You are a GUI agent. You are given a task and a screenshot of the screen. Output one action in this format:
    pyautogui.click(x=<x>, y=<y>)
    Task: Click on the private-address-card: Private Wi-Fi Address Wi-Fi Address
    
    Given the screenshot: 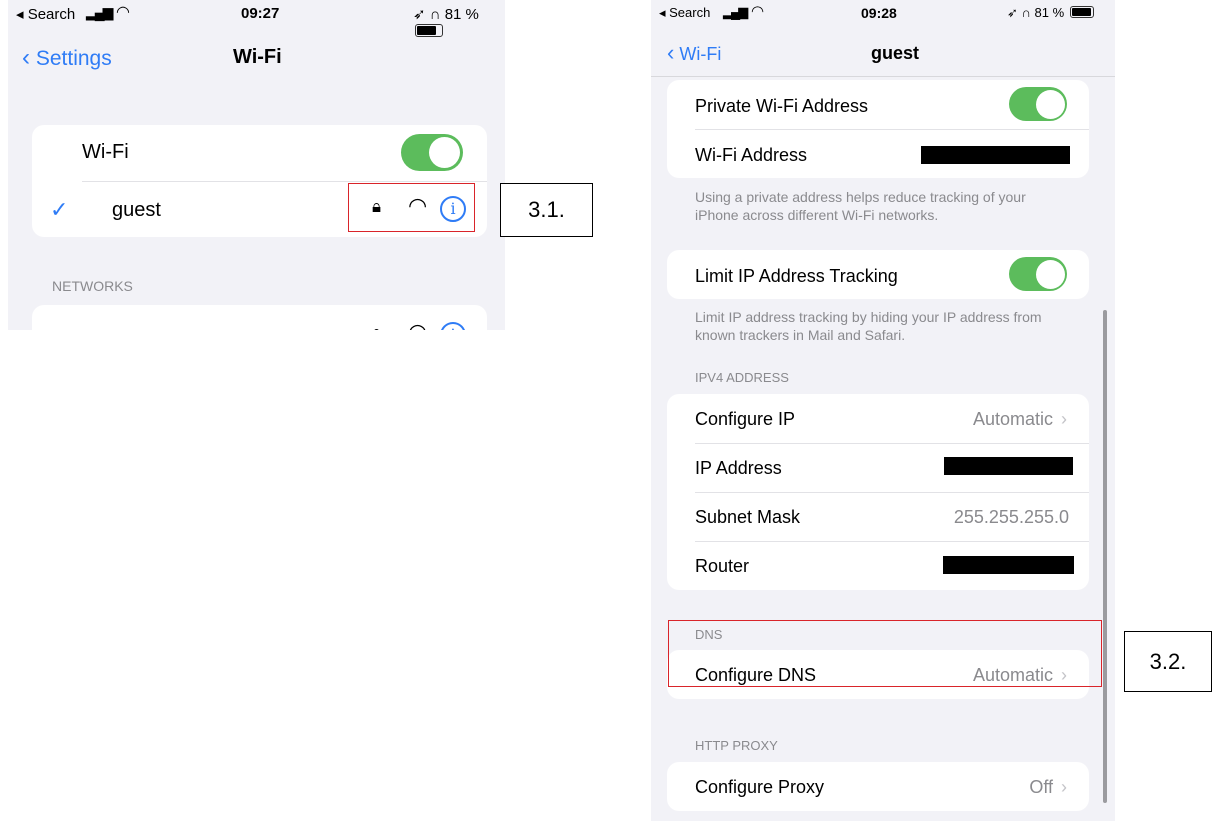 What is the action you would take?
    pyautogui.click(x=878, y=129)
    